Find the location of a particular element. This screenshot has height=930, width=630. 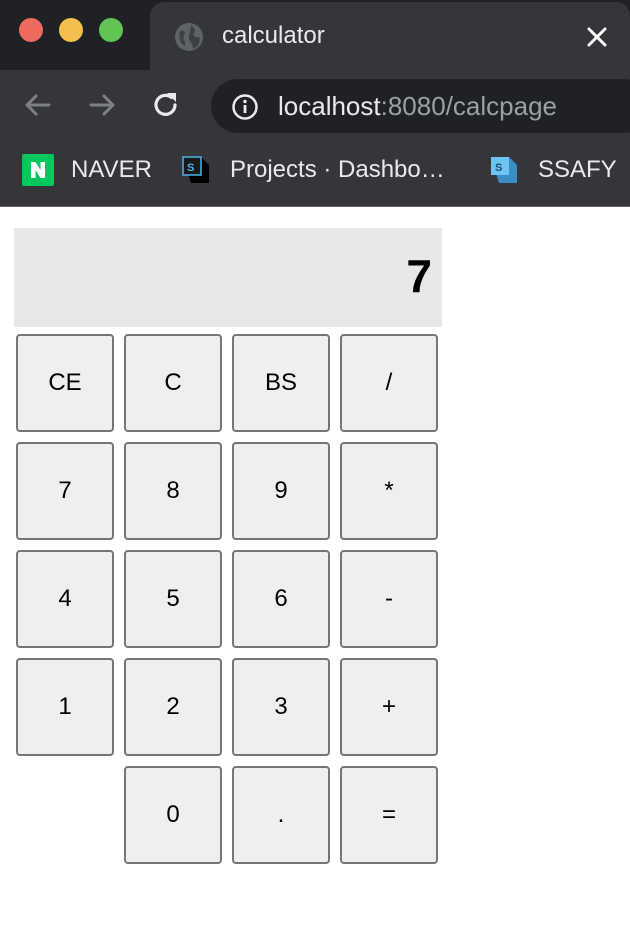

url-host: localhost is located at coordinates (329, 106).